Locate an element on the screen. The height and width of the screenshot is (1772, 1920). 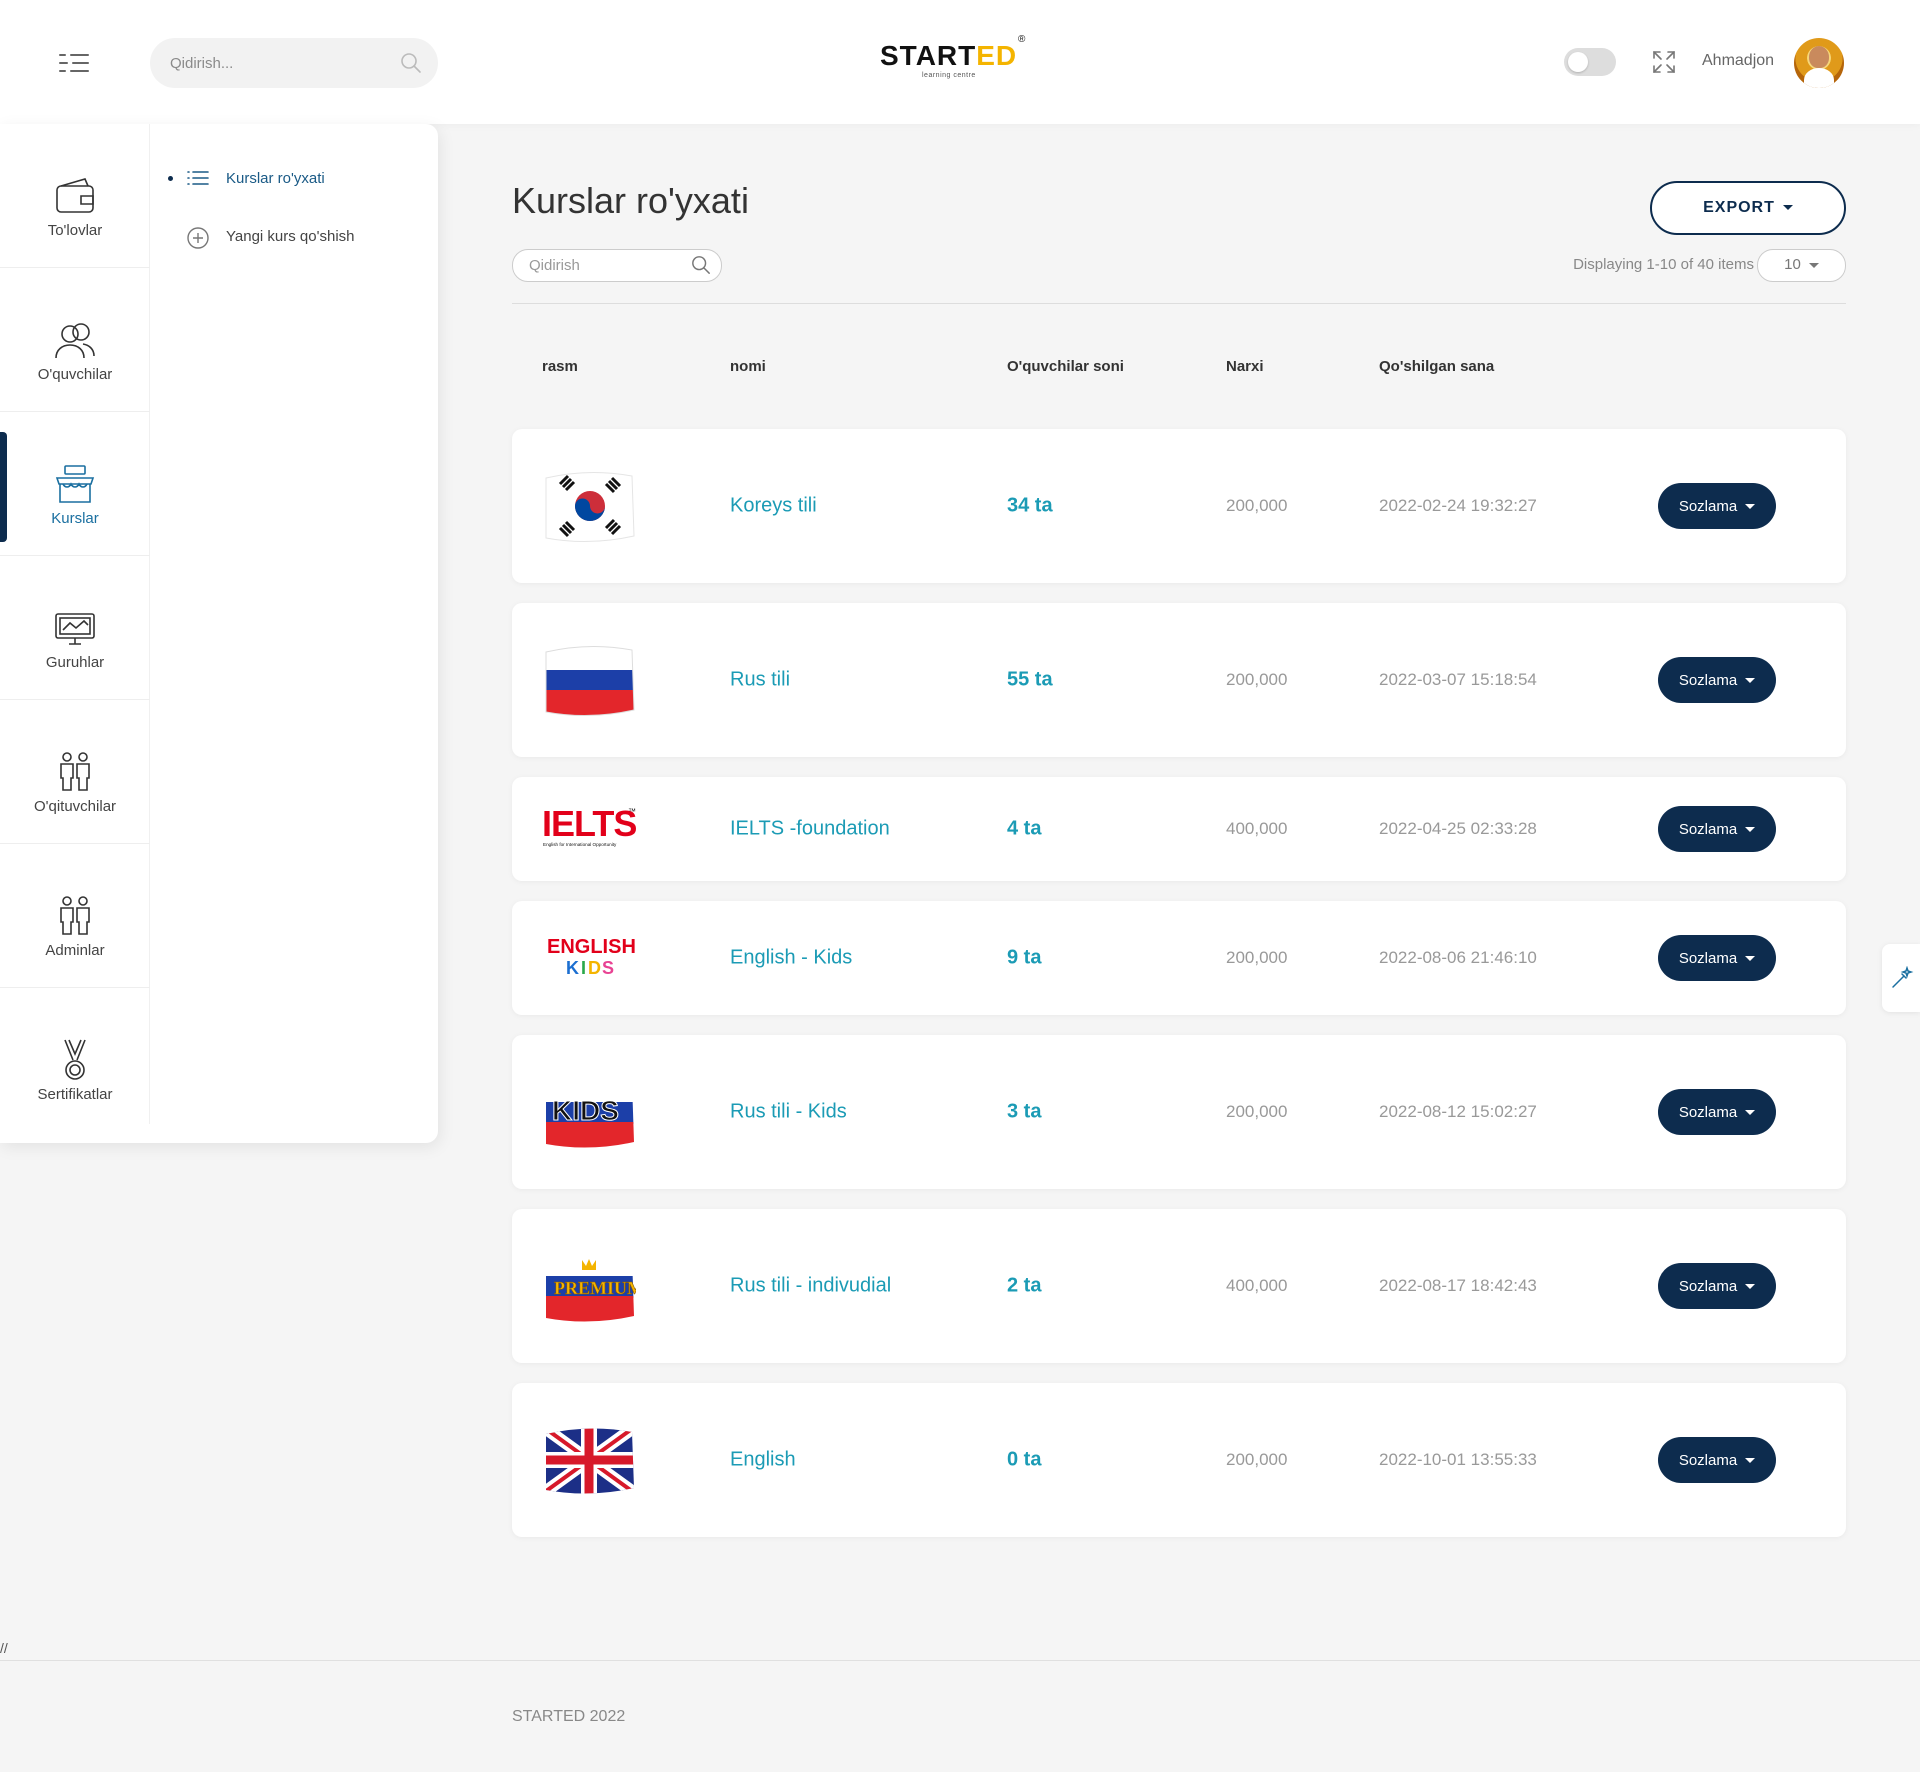
english-kids-line1: ENGLISH is located at coordinates (591, 947).